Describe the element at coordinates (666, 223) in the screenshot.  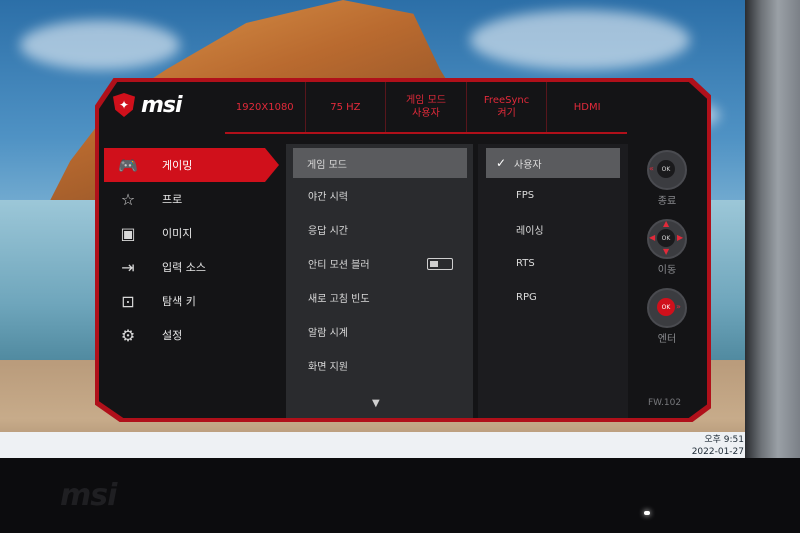
I see `arrow-up-icon: ▲` at that location.